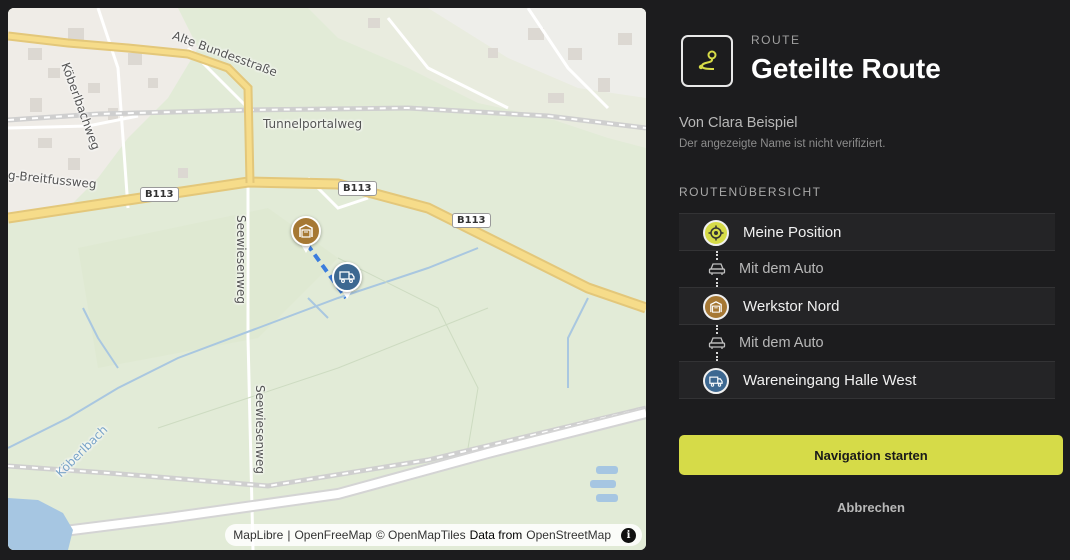 The height and width of the screenshot is (560, 1070). I want to click on route-stop: Meine Position, so click(867, 232).